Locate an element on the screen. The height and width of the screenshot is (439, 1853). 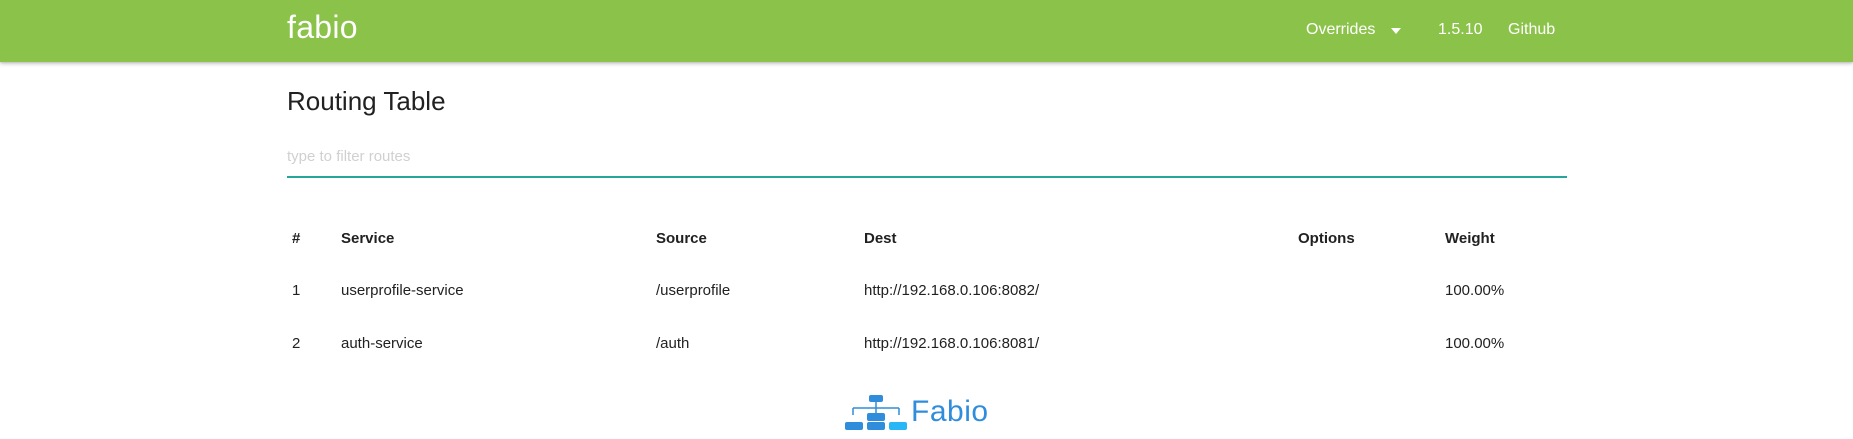
top-navbar: fabio Overrides 1.5.10 Github is located at coordinates (926, 31).